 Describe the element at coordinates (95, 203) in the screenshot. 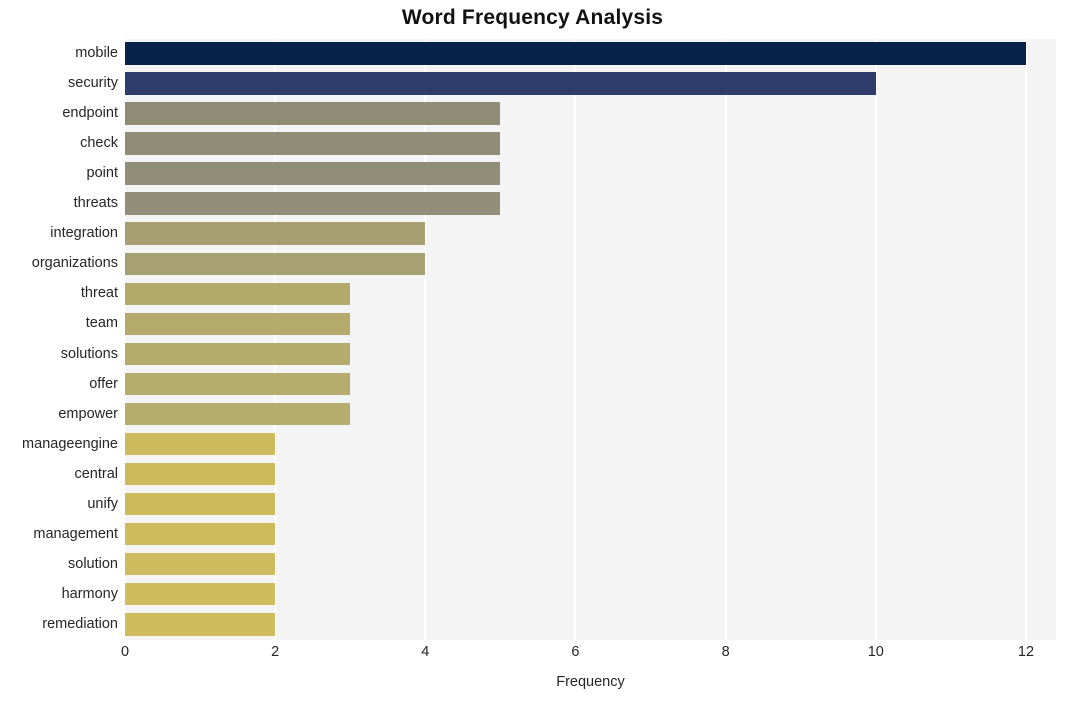

I see `y-tick-label-threats: threats` at that location.